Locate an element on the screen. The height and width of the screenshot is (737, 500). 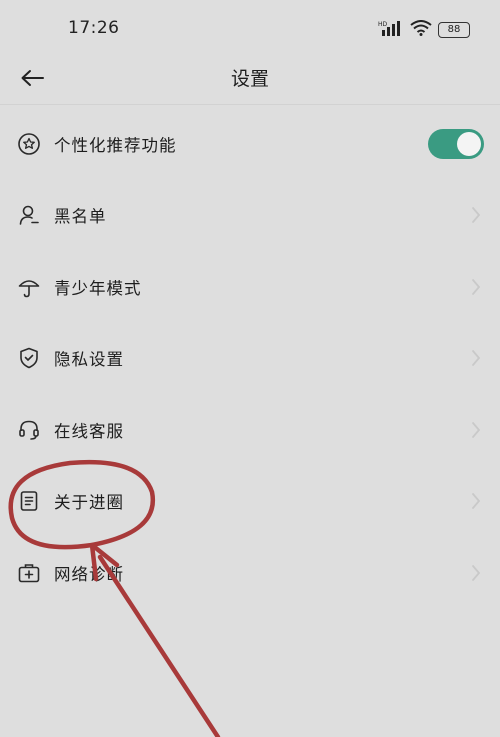
status-bar: 17:26 HD 88 is located at coordinates (250, 29).